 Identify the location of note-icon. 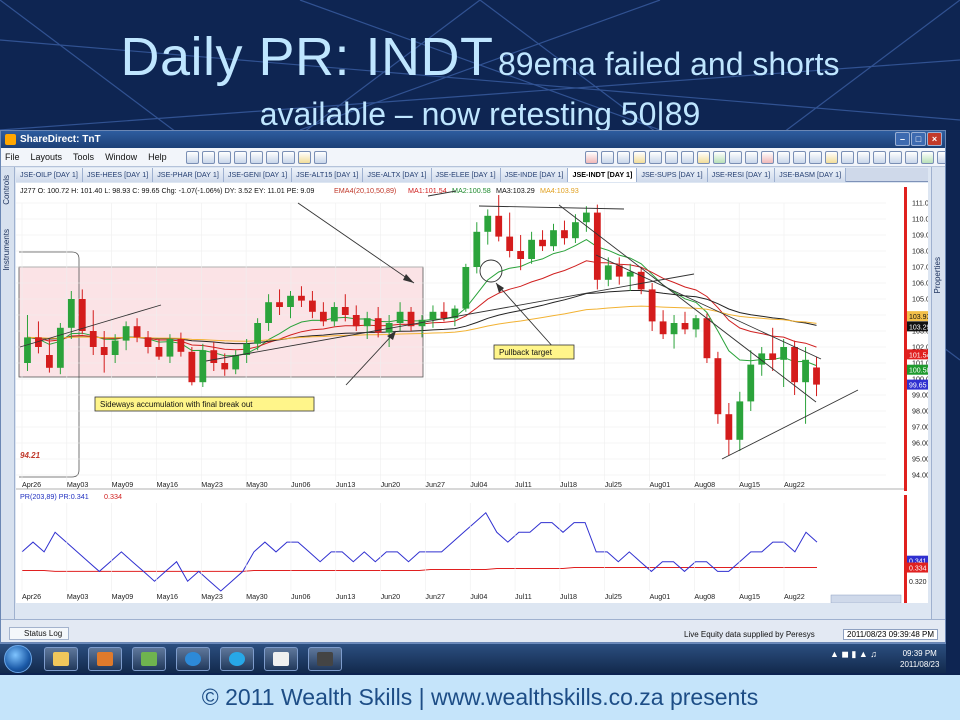
(639, 157).